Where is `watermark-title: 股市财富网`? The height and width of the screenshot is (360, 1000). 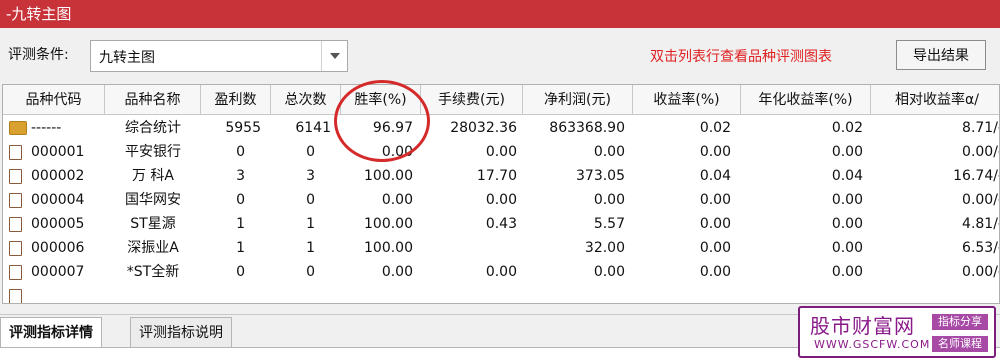 watermark-title: 股市财富网 is located at coordinates (862, 326).